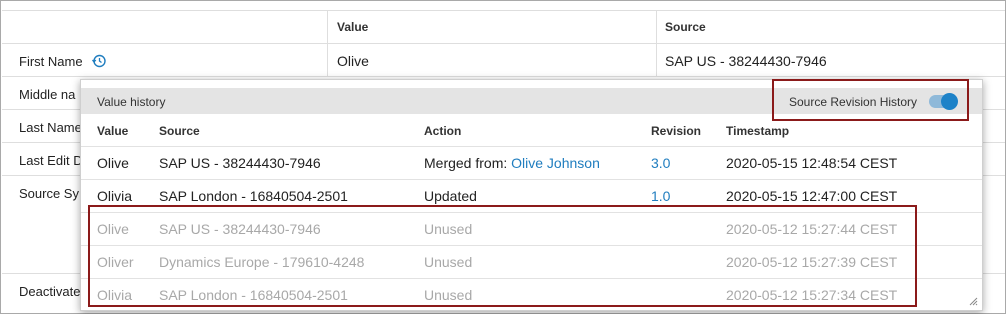 The height and width of the screenshot is (314, 1006). I want to click on history-header-value: Value, so click(113, 131).